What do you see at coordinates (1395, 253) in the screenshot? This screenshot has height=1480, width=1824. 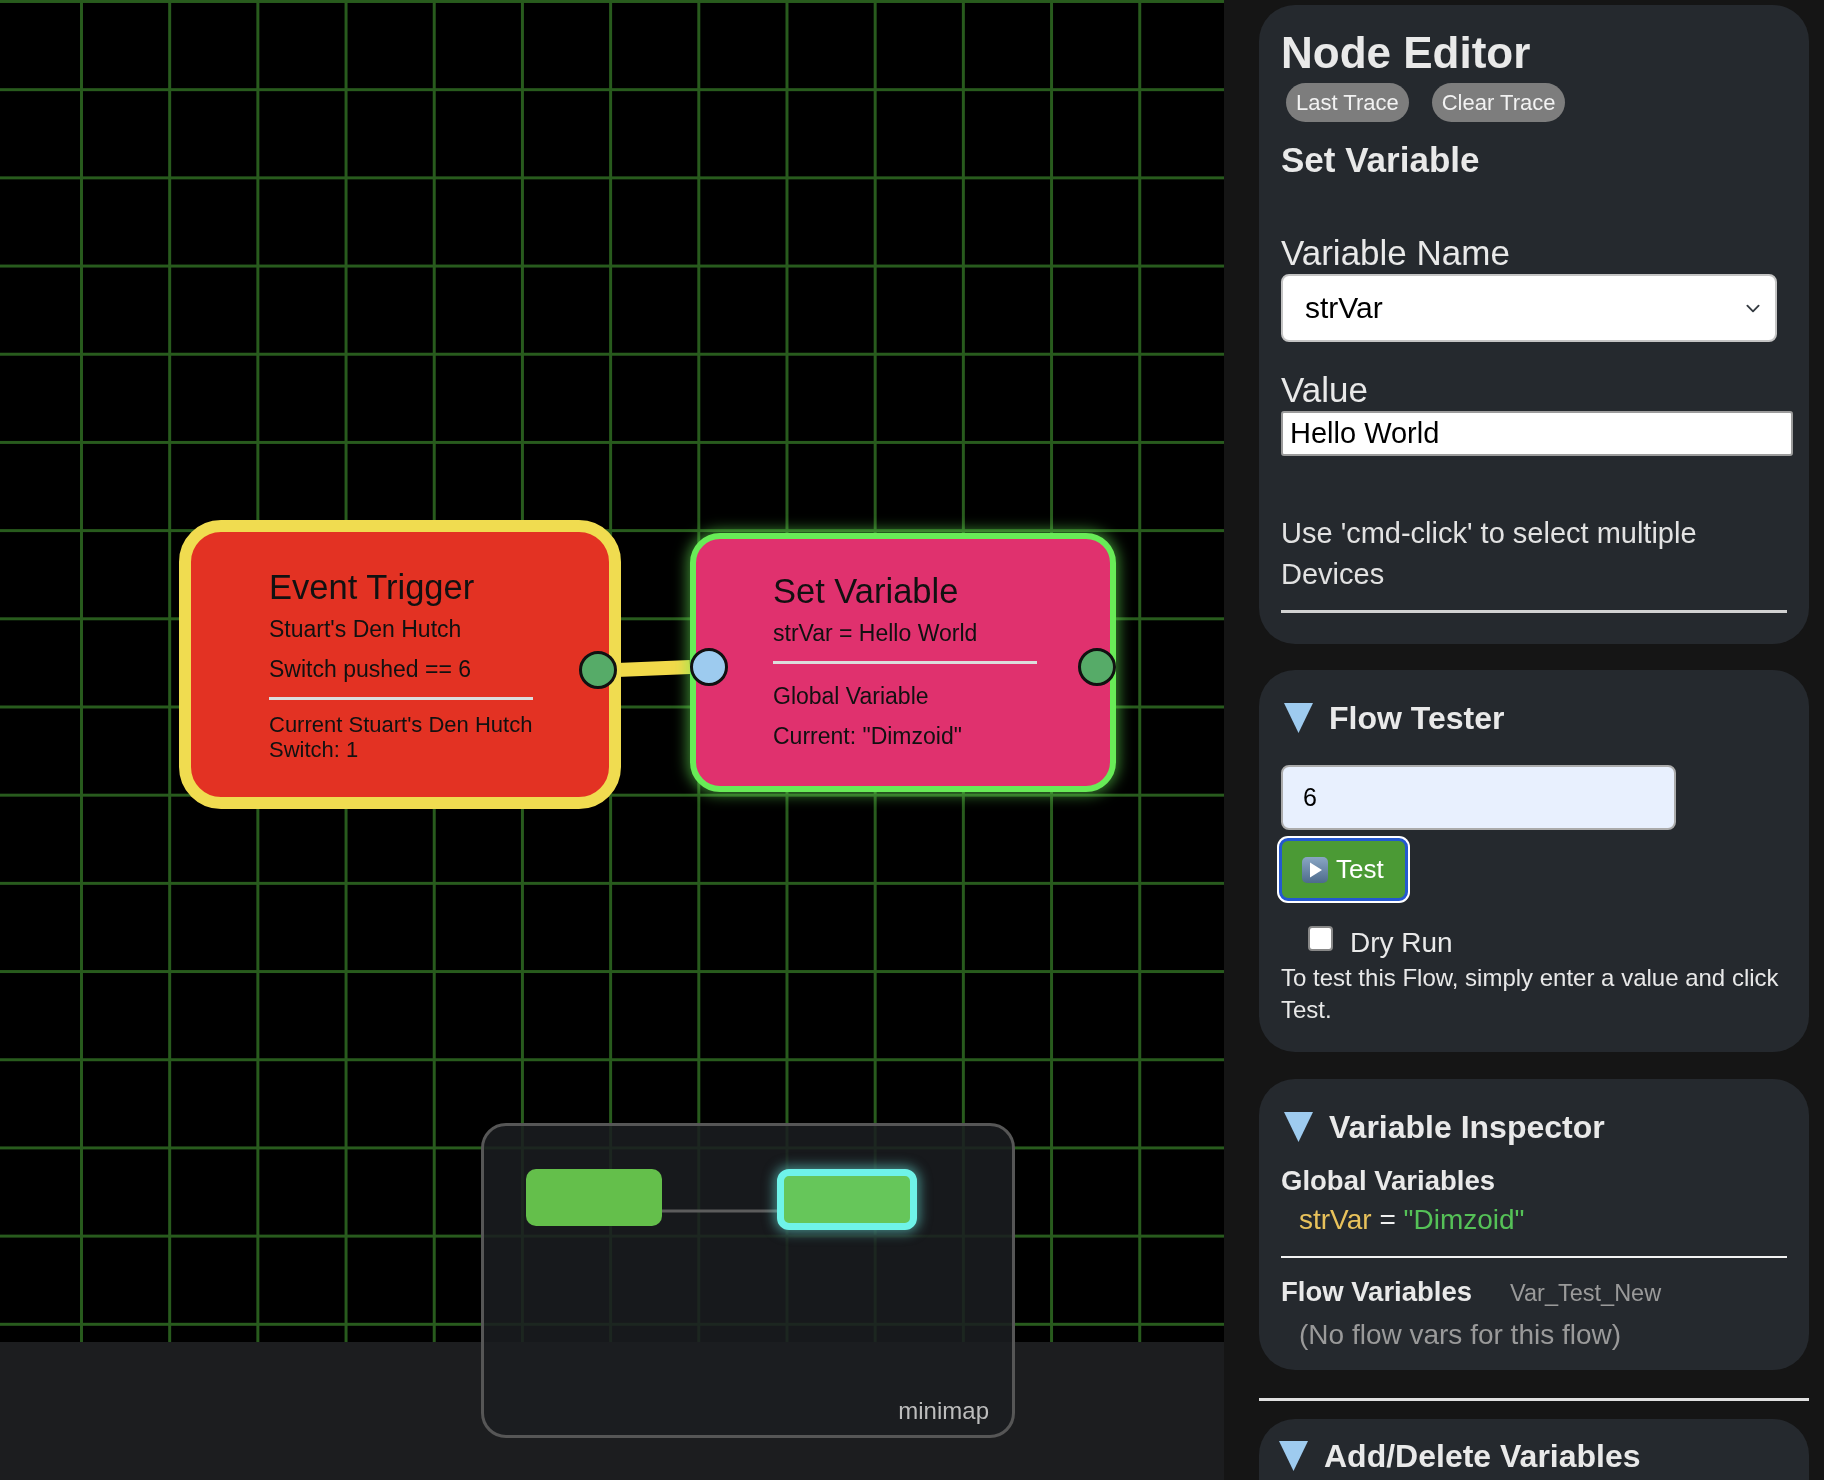 I see `field-label: Variable Name` at bounding box center [1395, 253].